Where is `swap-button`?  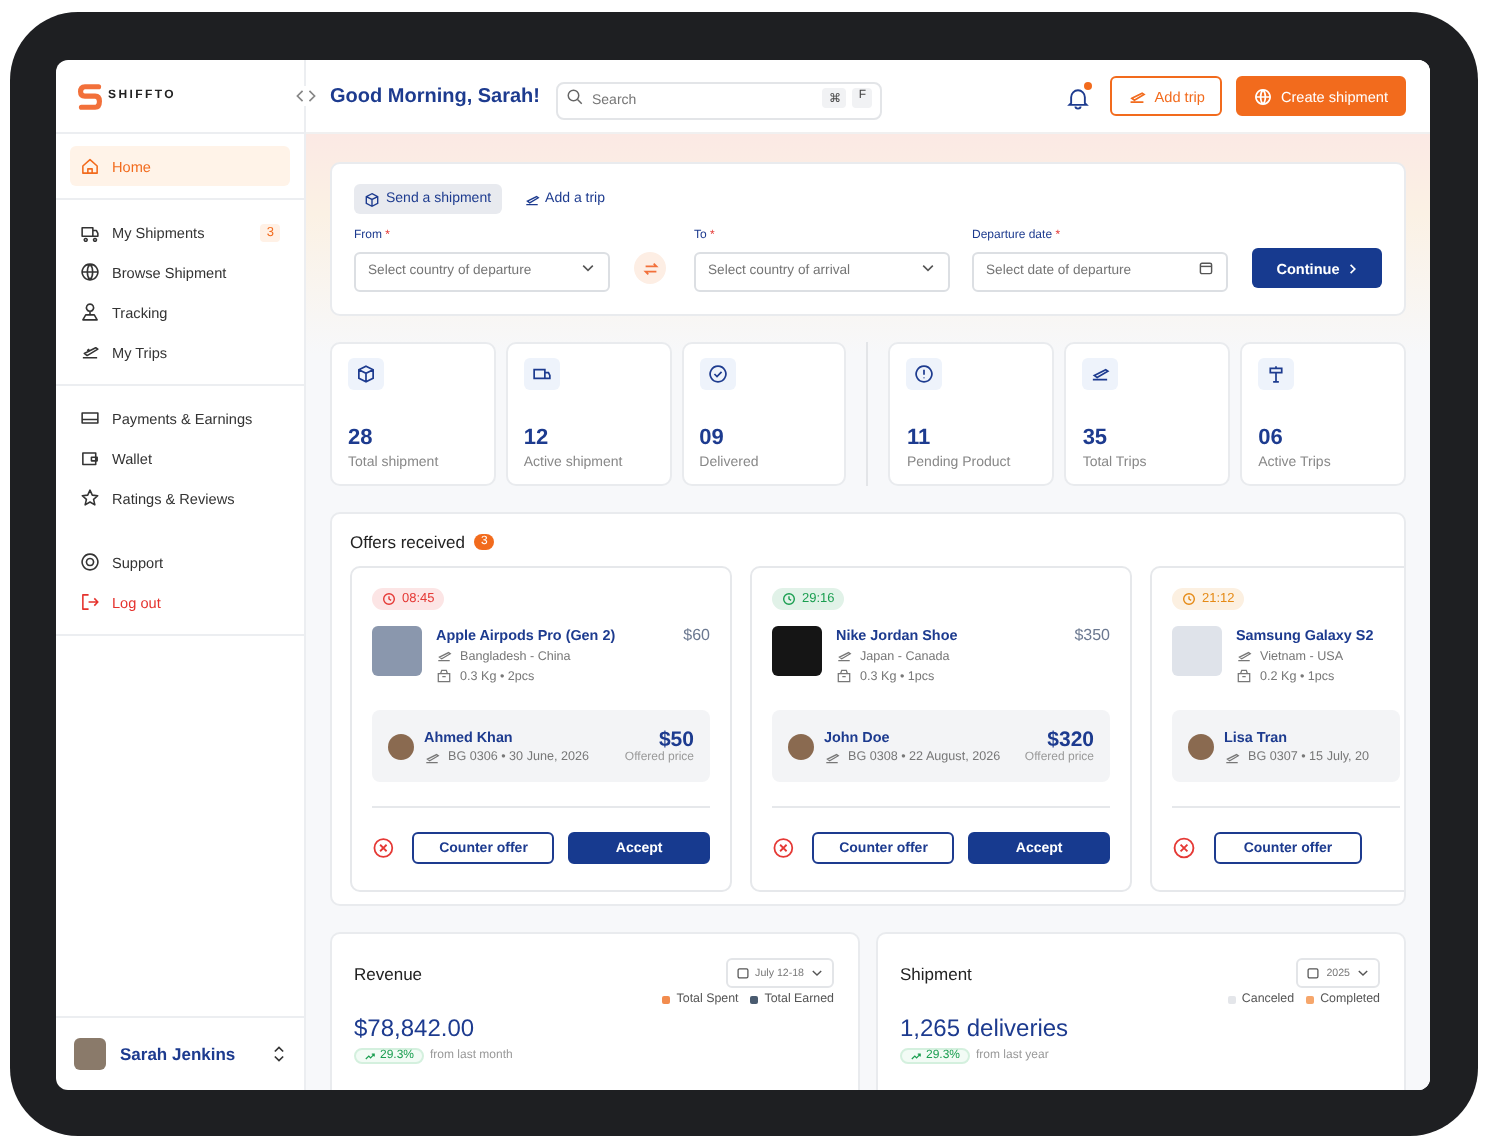 swap-button is located at coordinates (650, 268).